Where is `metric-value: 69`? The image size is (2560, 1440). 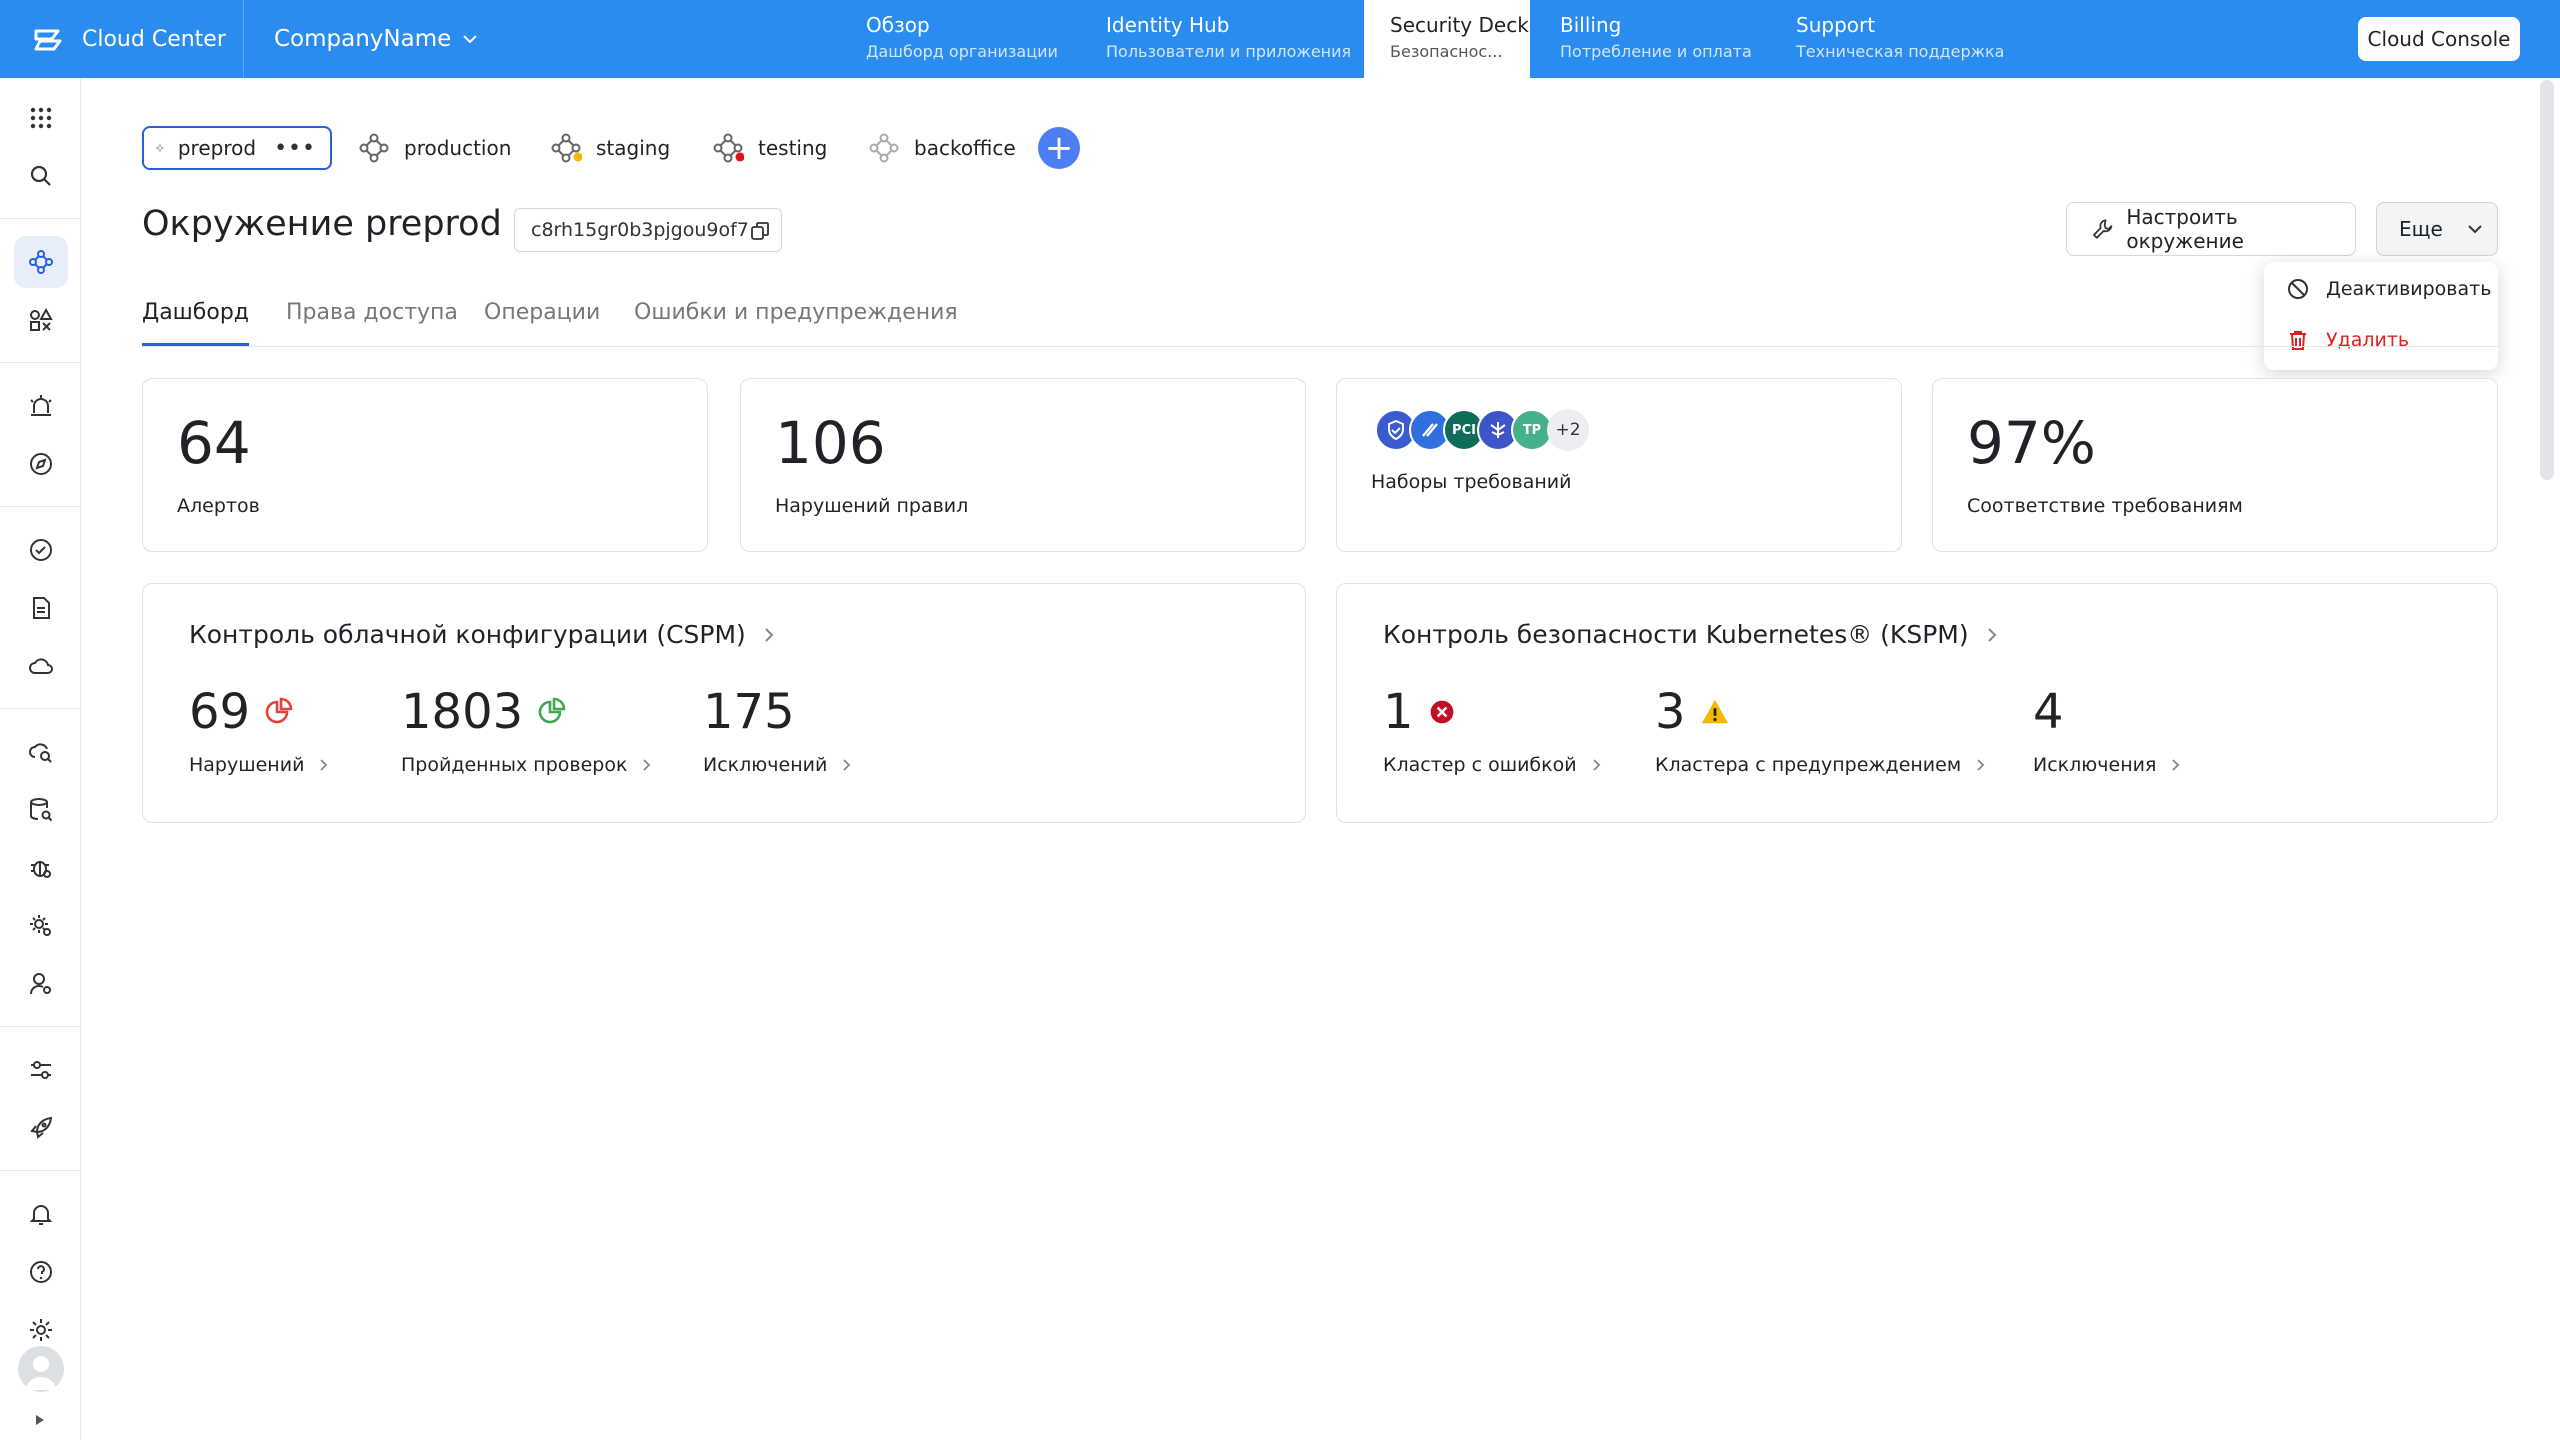
metric-value: 69 is located at coordinates (220, 712).